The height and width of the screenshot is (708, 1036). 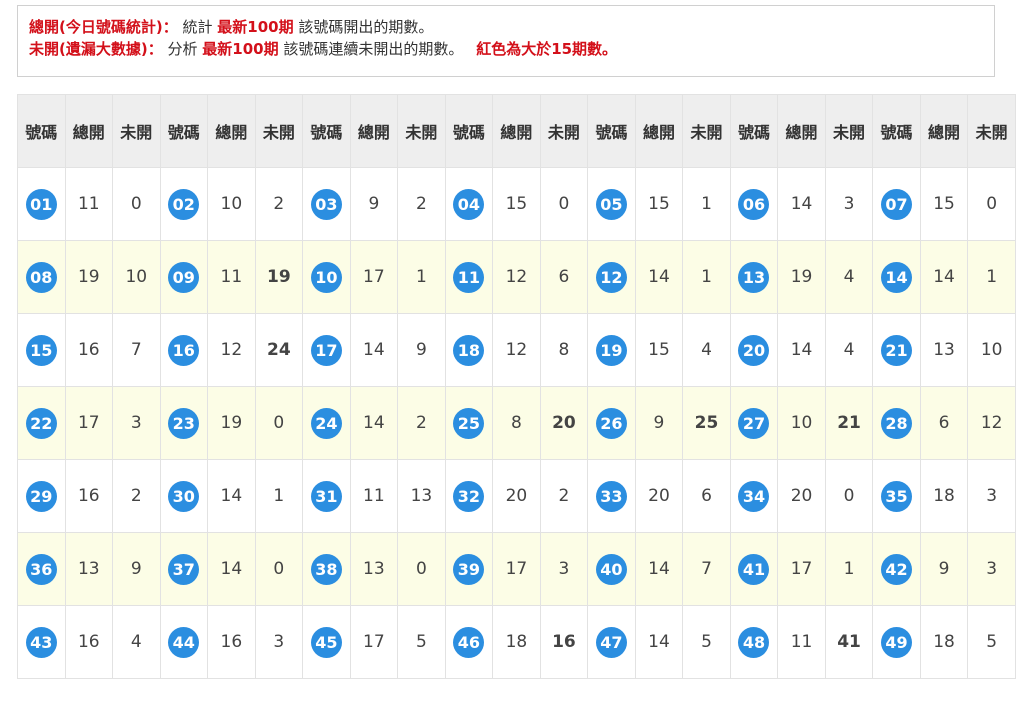 I want to click on number-cell: 09, so click(x=184, y=277).